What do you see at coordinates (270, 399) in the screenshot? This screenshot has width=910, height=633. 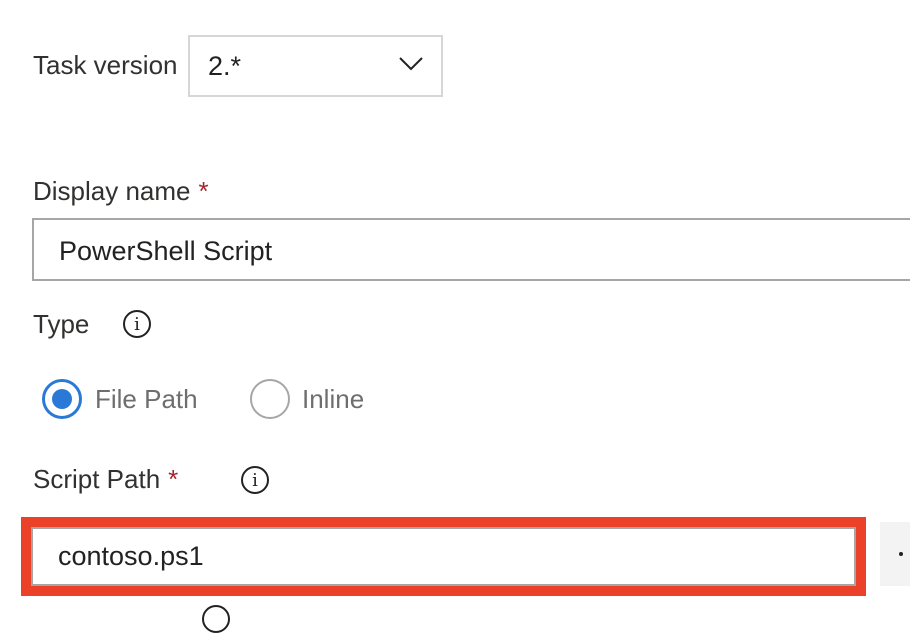 I see `radio-inline` at bounding box center [270, 399].